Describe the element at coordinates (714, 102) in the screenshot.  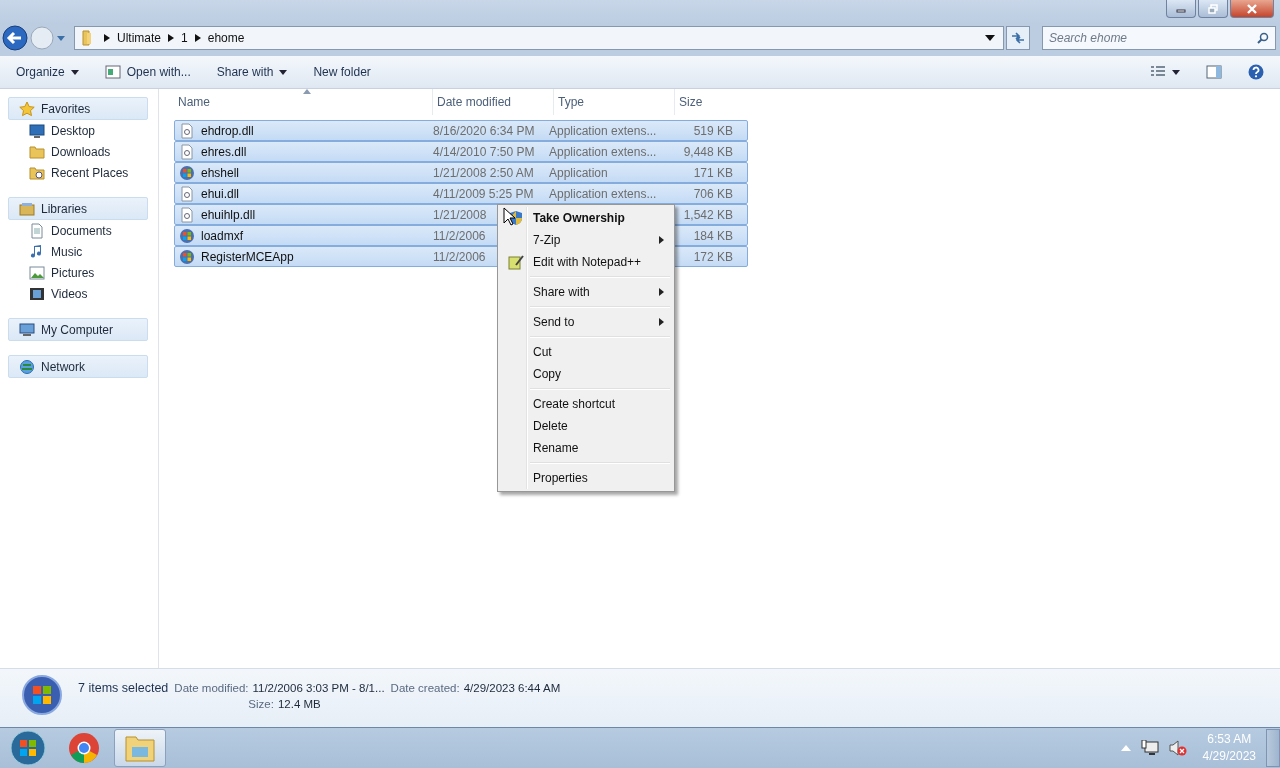
I see `column-header: Size` at that location.